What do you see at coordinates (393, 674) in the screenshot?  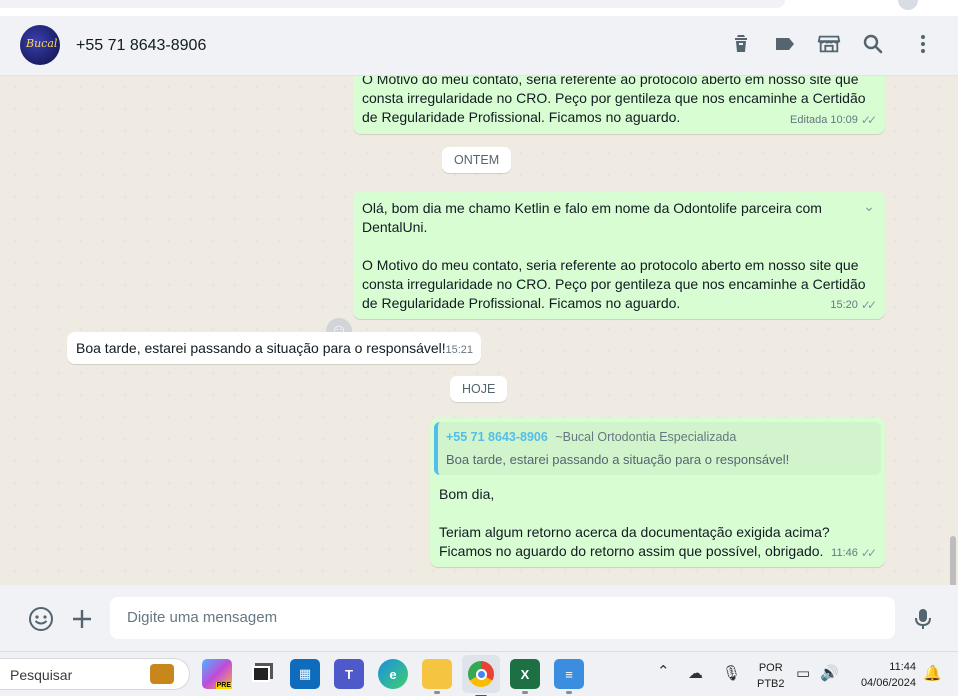 I see `edge-icon: e` at bounding box center [393, 674].